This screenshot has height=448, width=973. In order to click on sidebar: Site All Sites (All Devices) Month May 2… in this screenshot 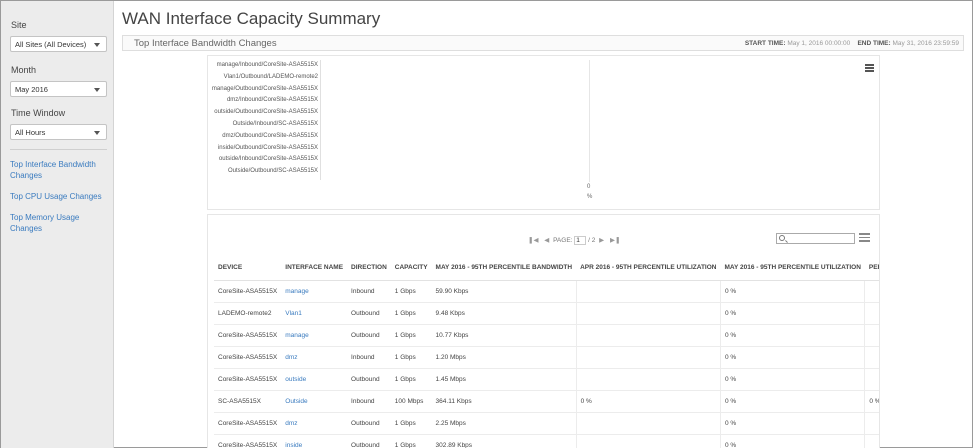, I will do `click(57, 224)`.